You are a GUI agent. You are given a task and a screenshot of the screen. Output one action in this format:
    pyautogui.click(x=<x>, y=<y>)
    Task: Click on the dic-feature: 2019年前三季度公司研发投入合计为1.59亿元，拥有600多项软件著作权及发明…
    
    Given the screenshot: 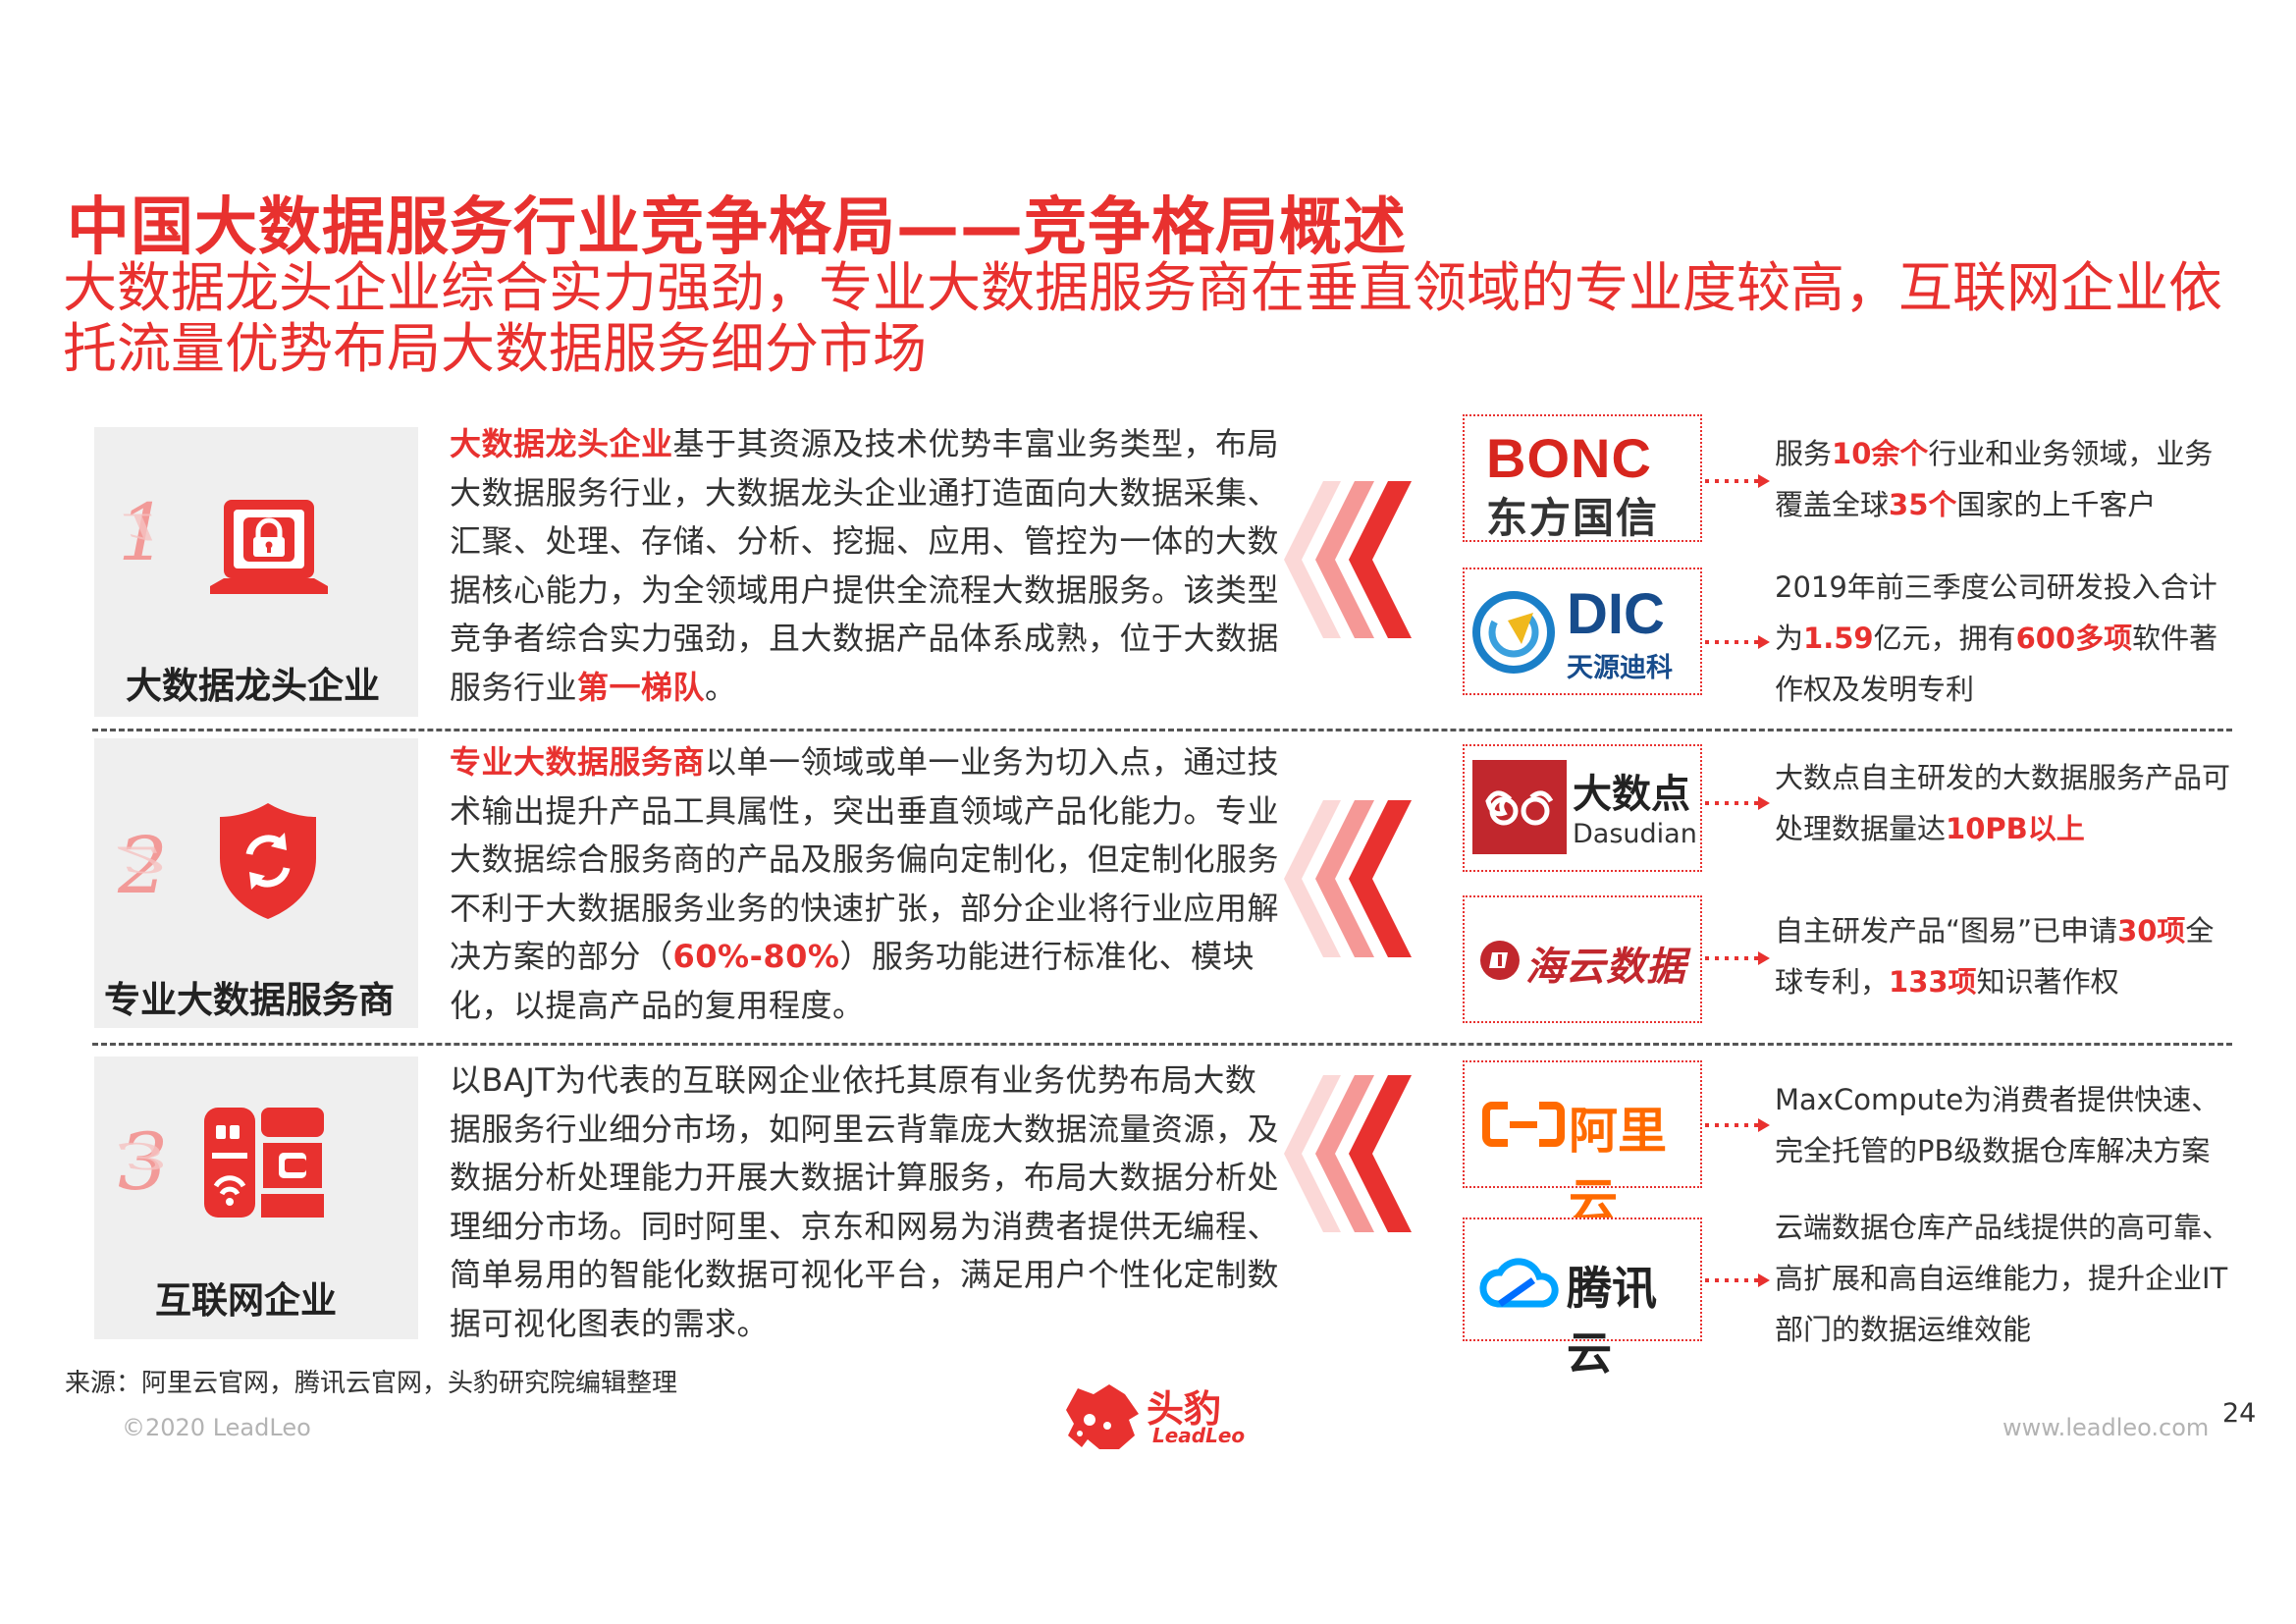 What is the action you would take?
    pyautogui.click(x=1996, y=638)
    